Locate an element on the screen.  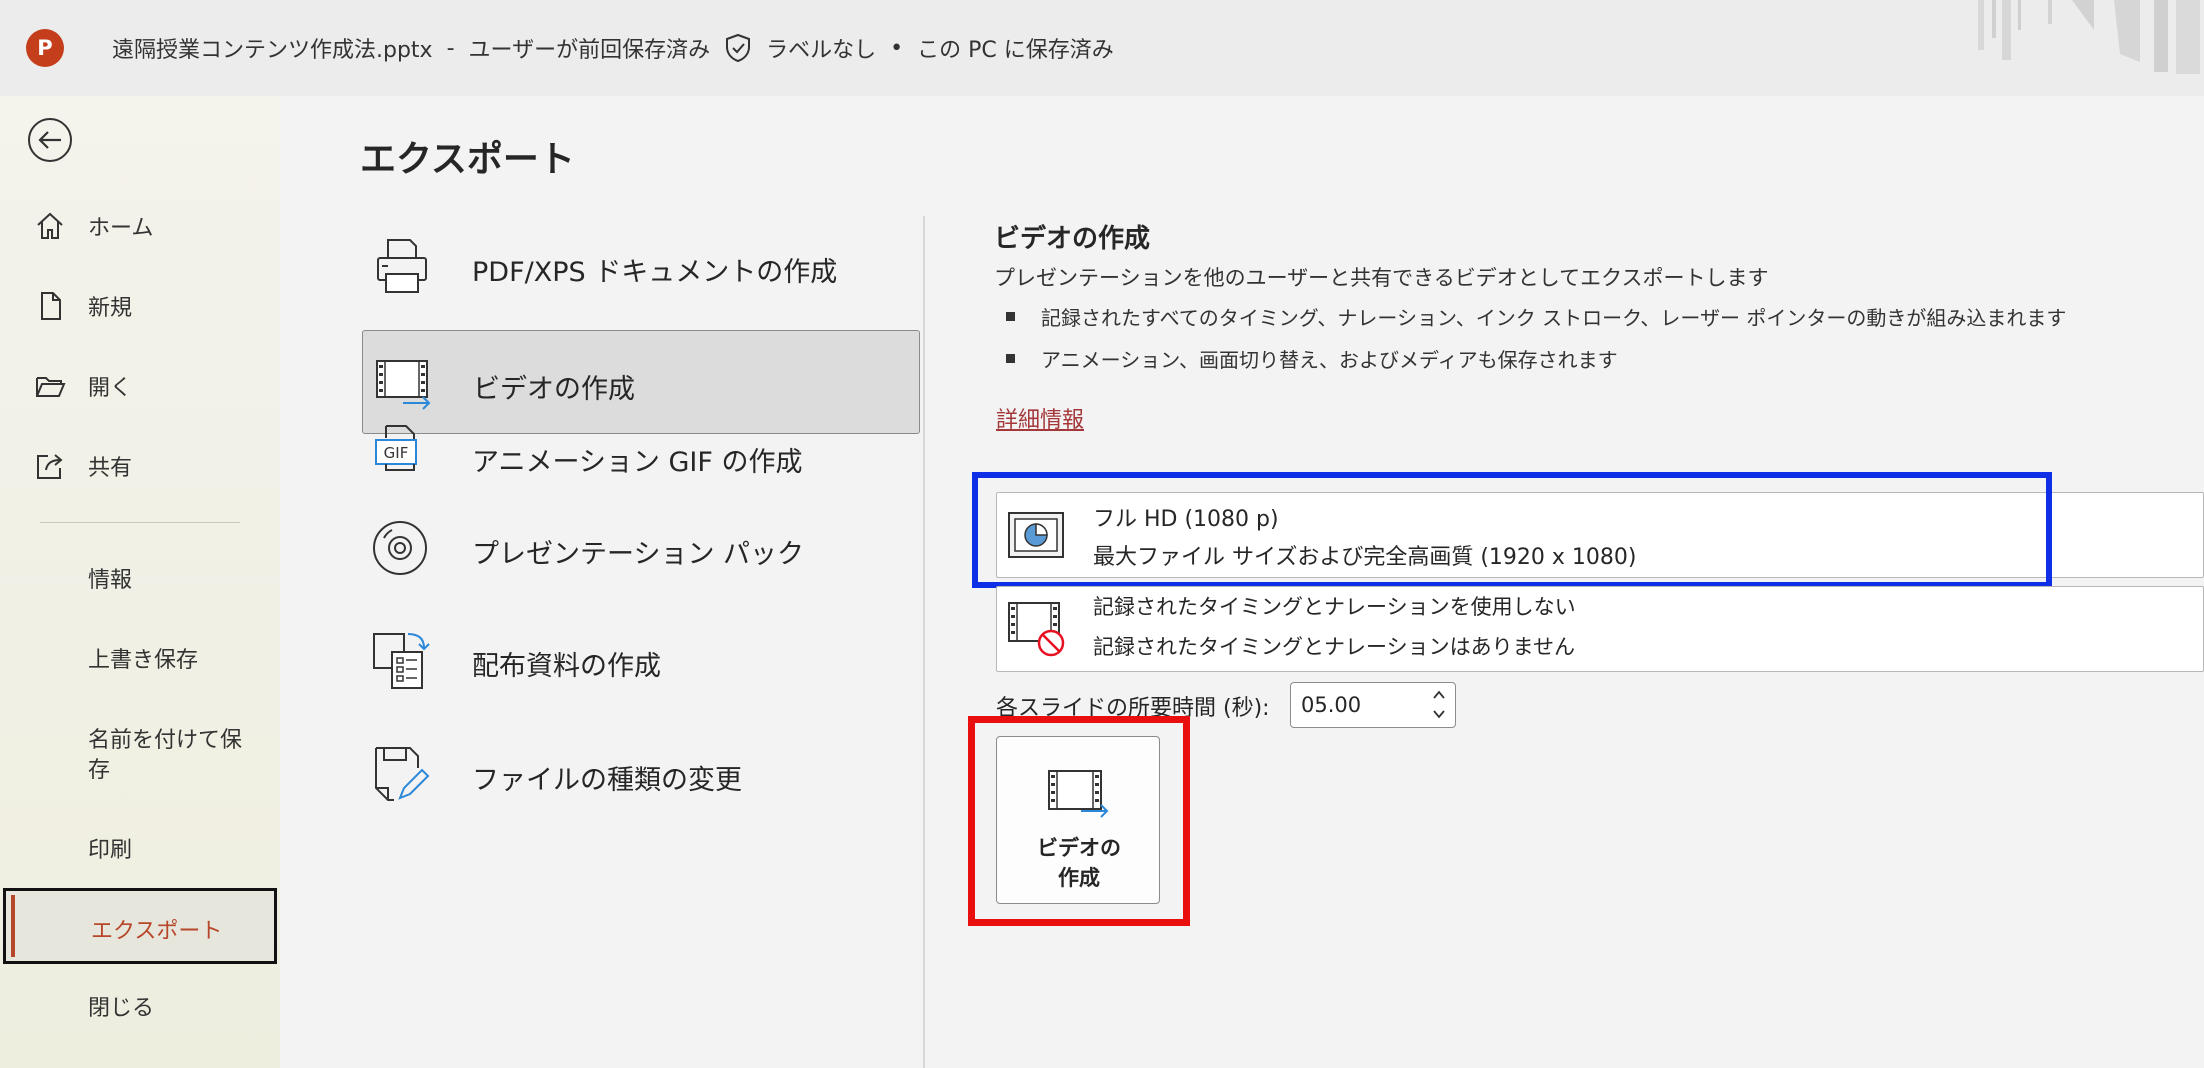
nav-print: 印刷 is located at coordinates (140, 852).